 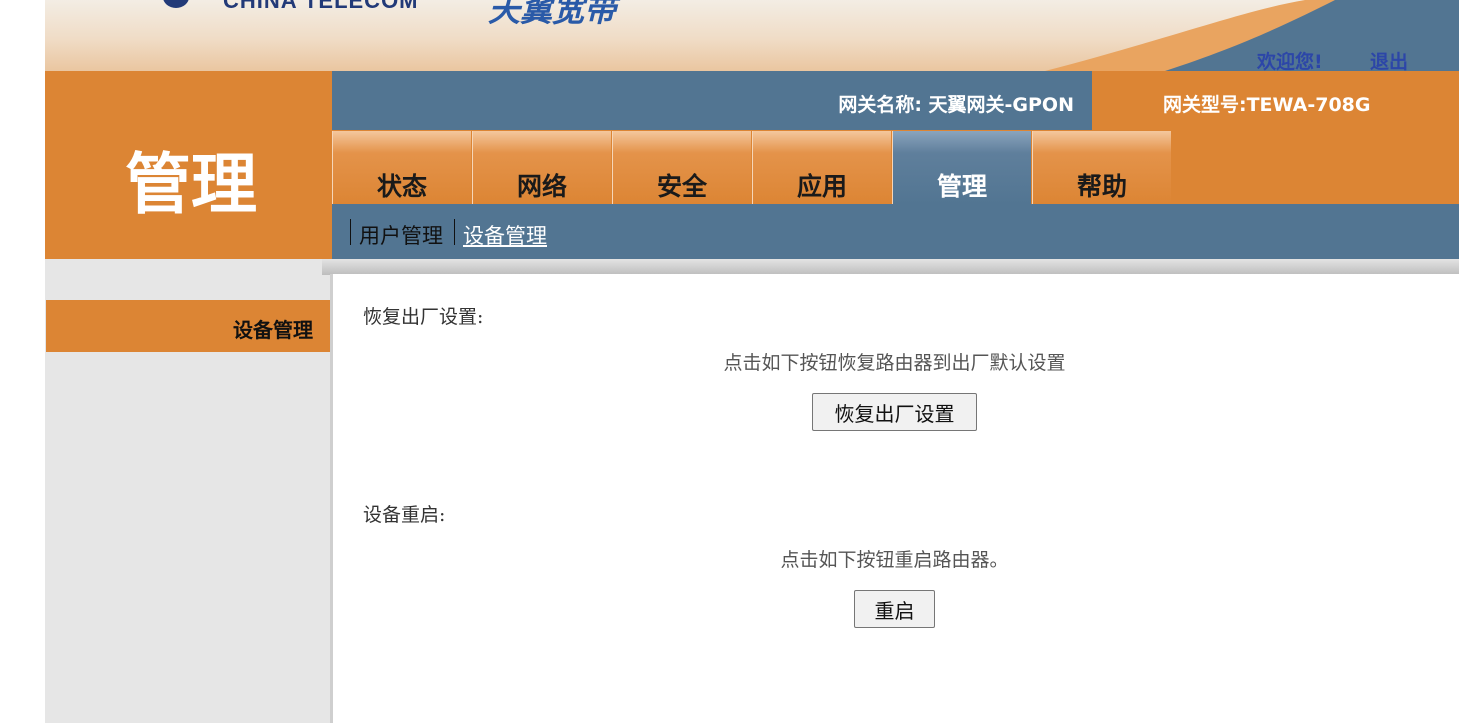 I want to click on page-title: 管理, so click(x=191, y=184).